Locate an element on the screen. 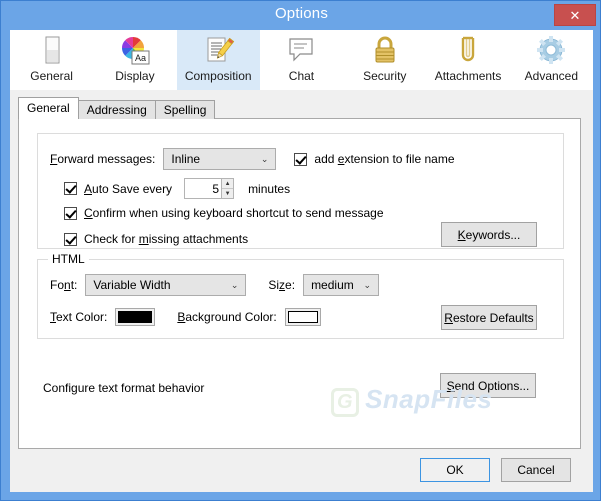 The width and height of the screenshot is (601, 501). tab-addressing: Addressing is located at coordinates (116, 109).